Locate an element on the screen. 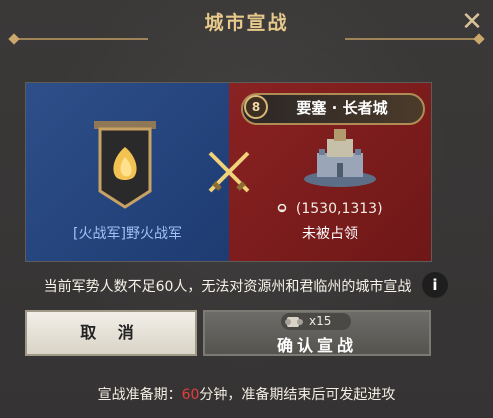  location-pin-icon is located at coordinates (282, 208).